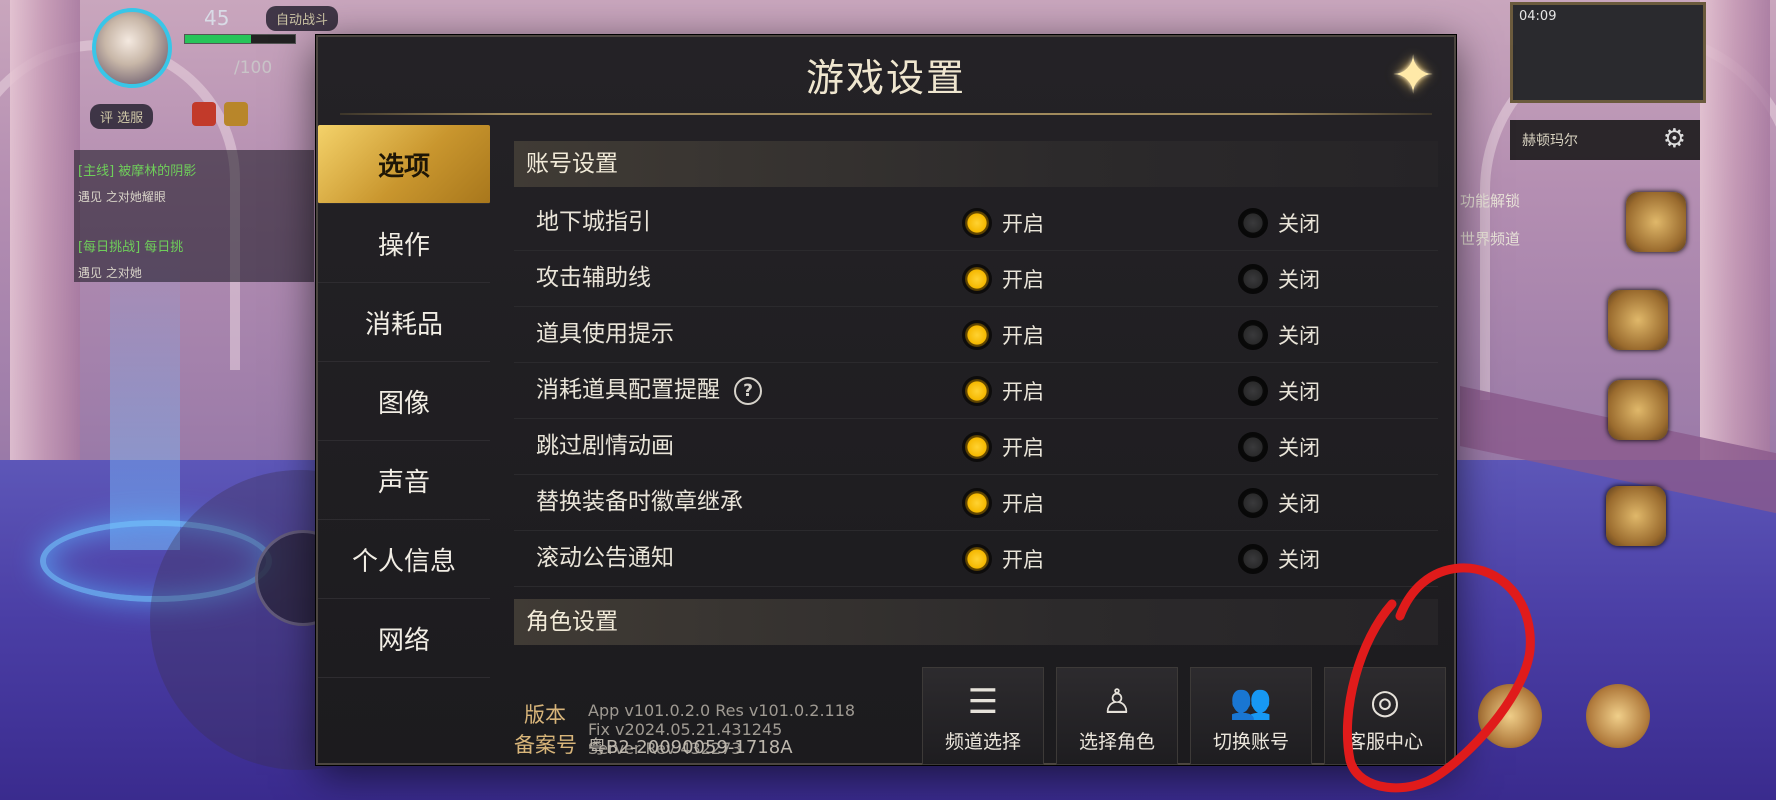 This screenshot has width=1776, height=800. I want to click on treasure-icon, so click(1636, 516).